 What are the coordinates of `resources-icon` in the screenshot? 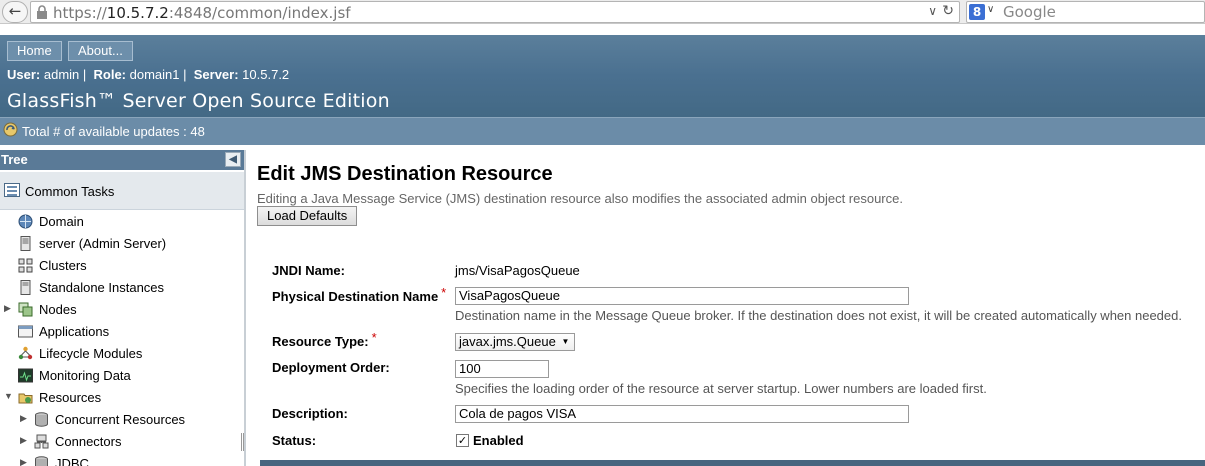 It's located at (25, 398).